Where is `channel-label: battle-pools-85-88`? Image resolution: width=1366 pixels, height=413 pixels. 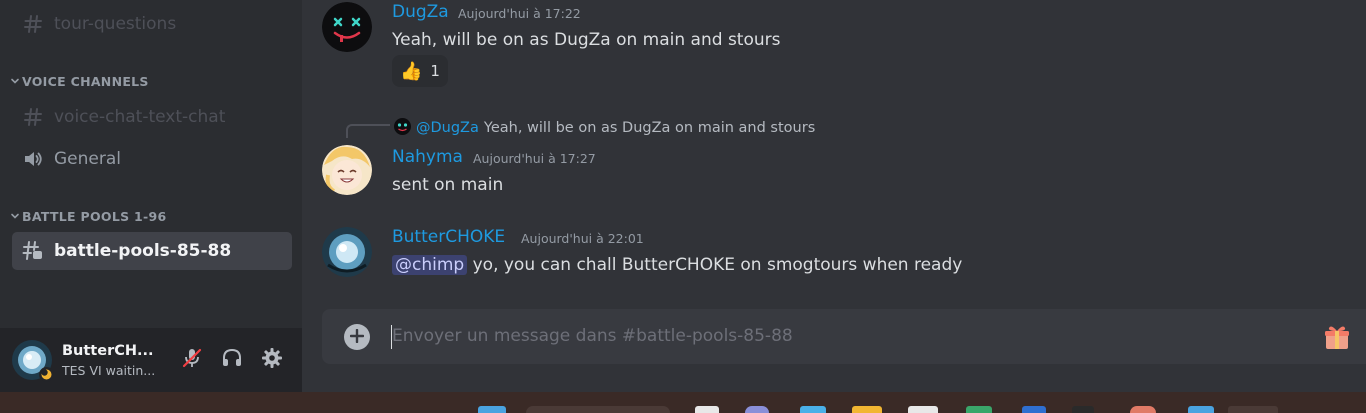 channel-label: battle-pools-85-88 is located at coordinates (143, 251).